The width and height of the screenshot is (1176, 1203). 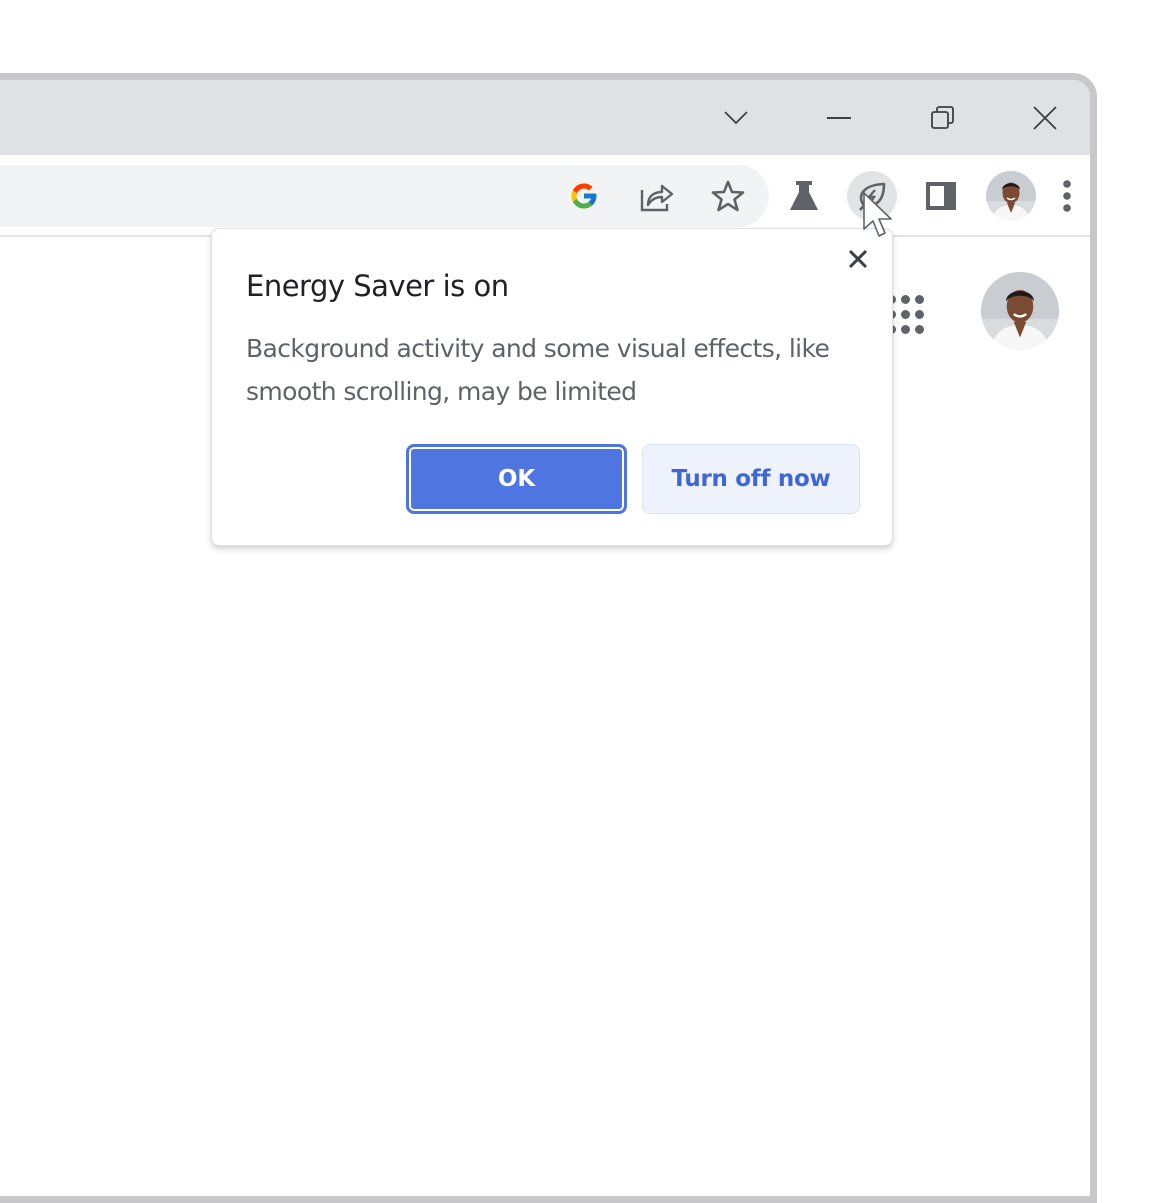 I want to click on ok-button: OK, so click(x=516, y=479).